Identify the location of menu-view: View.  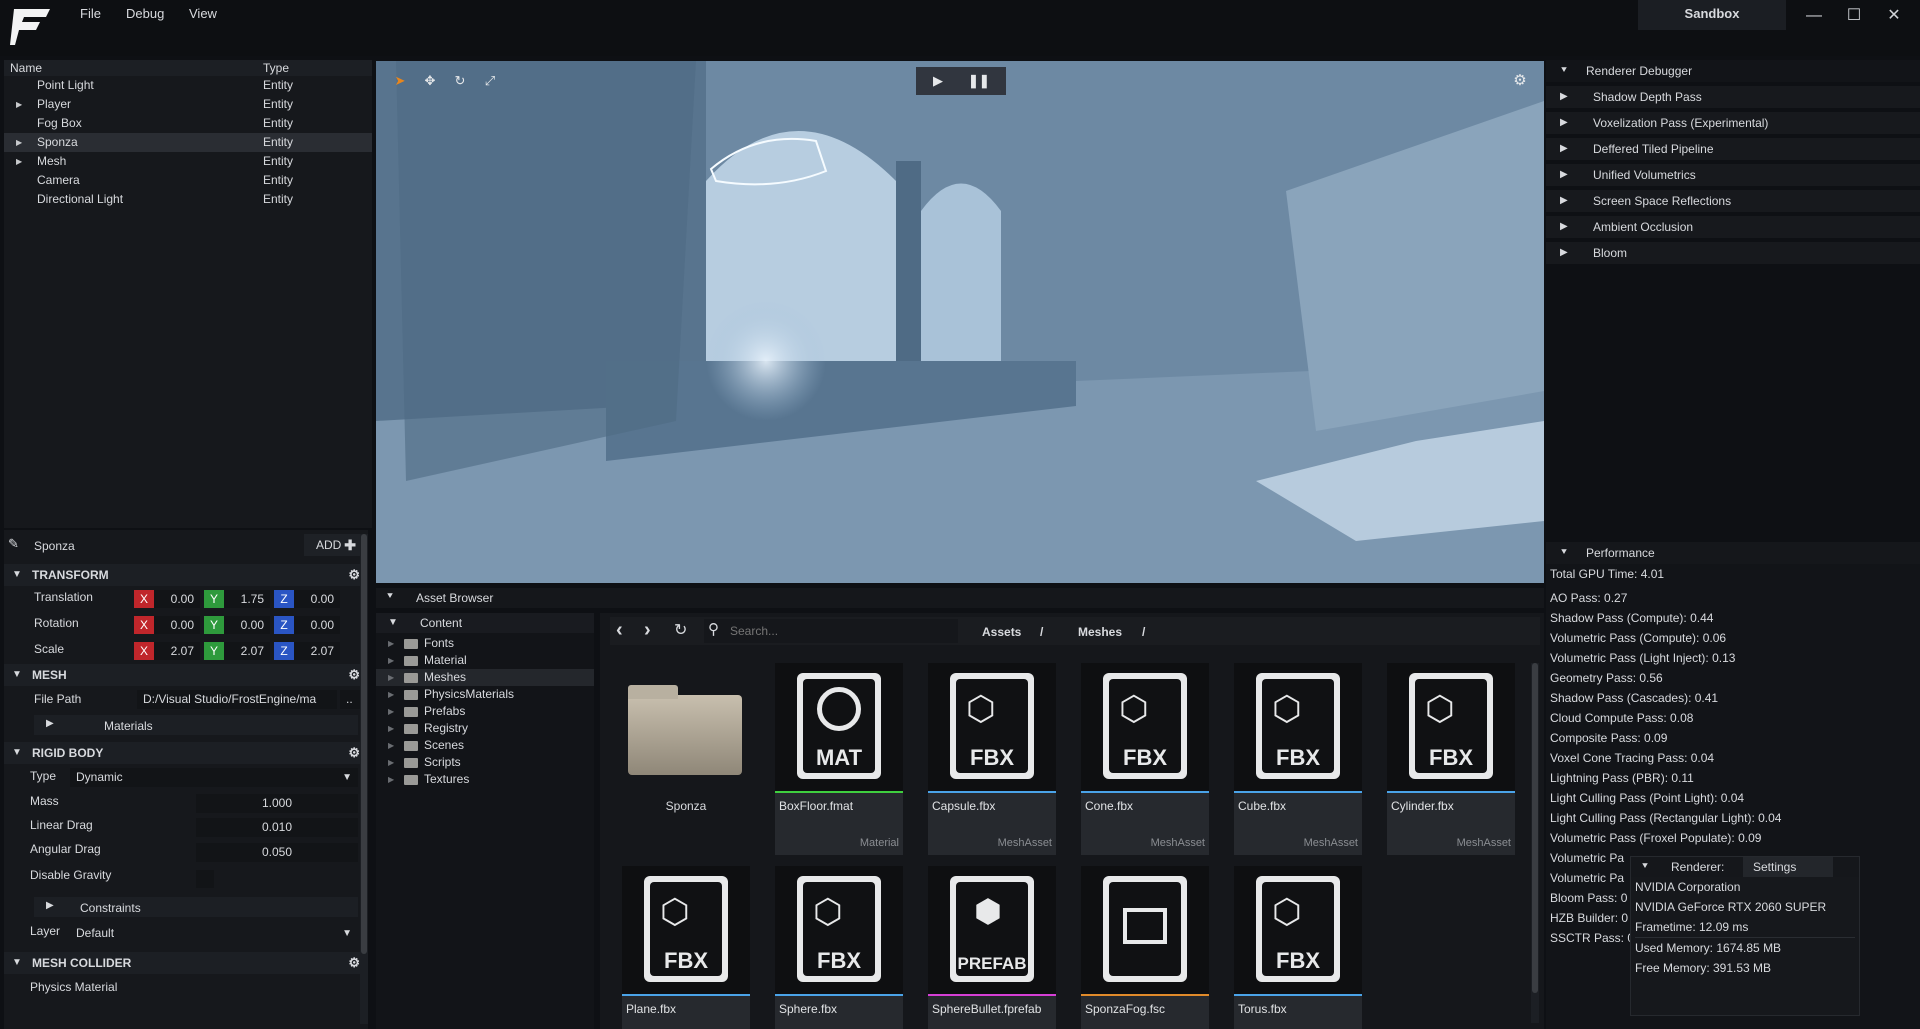
(203, 13).